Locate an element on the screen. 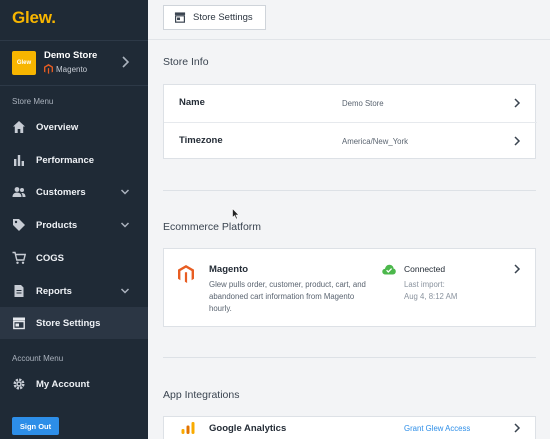  sidebar-item-label: Overview is located at coordinates (57, 127).